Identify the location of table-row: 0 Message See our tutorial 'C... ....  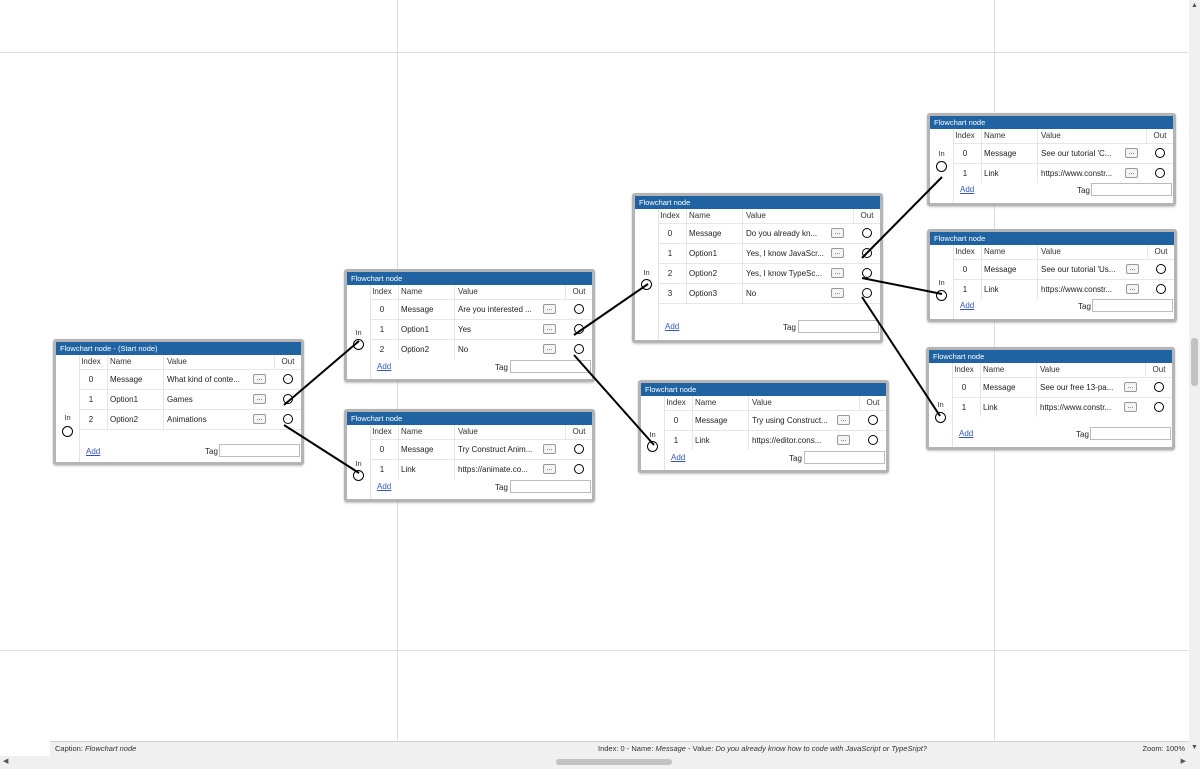
(1063, 154).